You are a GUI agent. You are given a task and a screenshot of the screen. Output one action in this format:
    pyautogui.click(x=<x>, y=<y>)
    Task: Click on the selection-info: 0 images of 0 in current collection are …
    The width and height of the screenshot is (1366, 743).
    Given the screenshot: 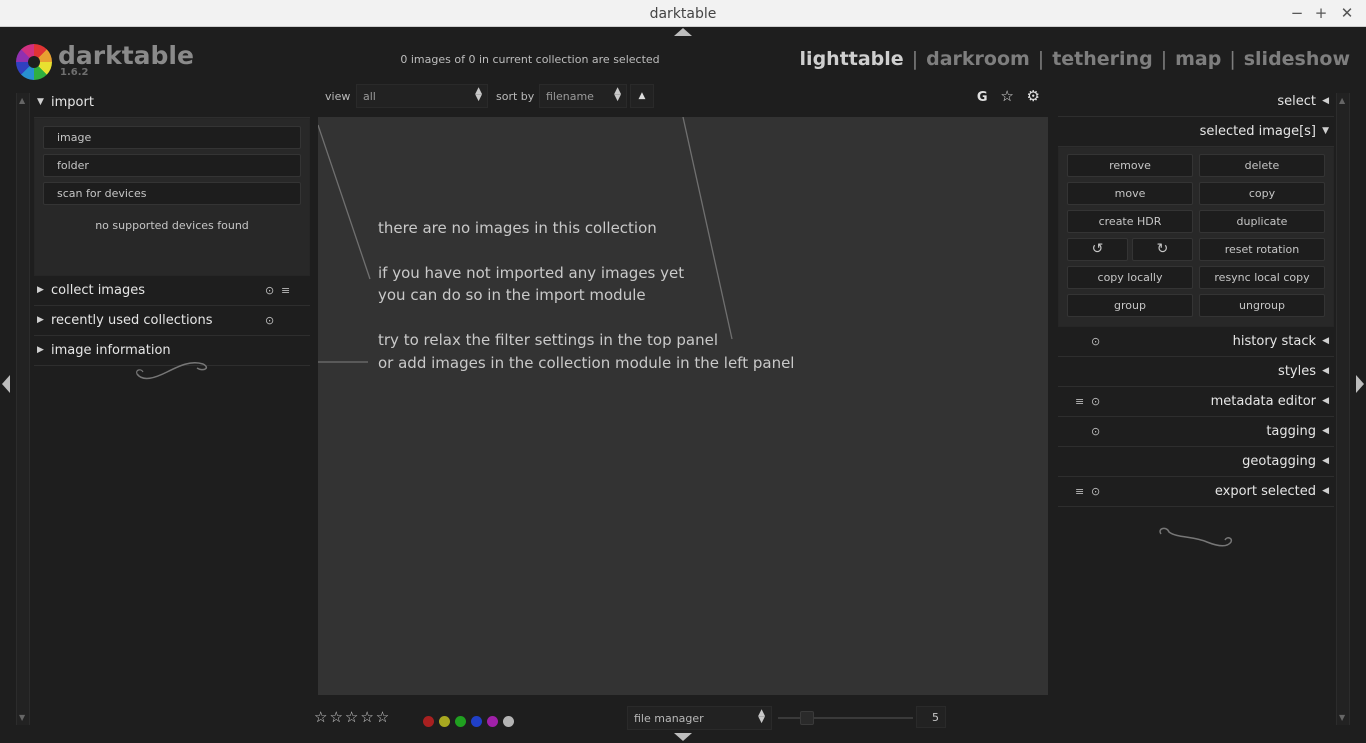 What is the action you would take?
    pyautogui.click(x=530, y=59)
    